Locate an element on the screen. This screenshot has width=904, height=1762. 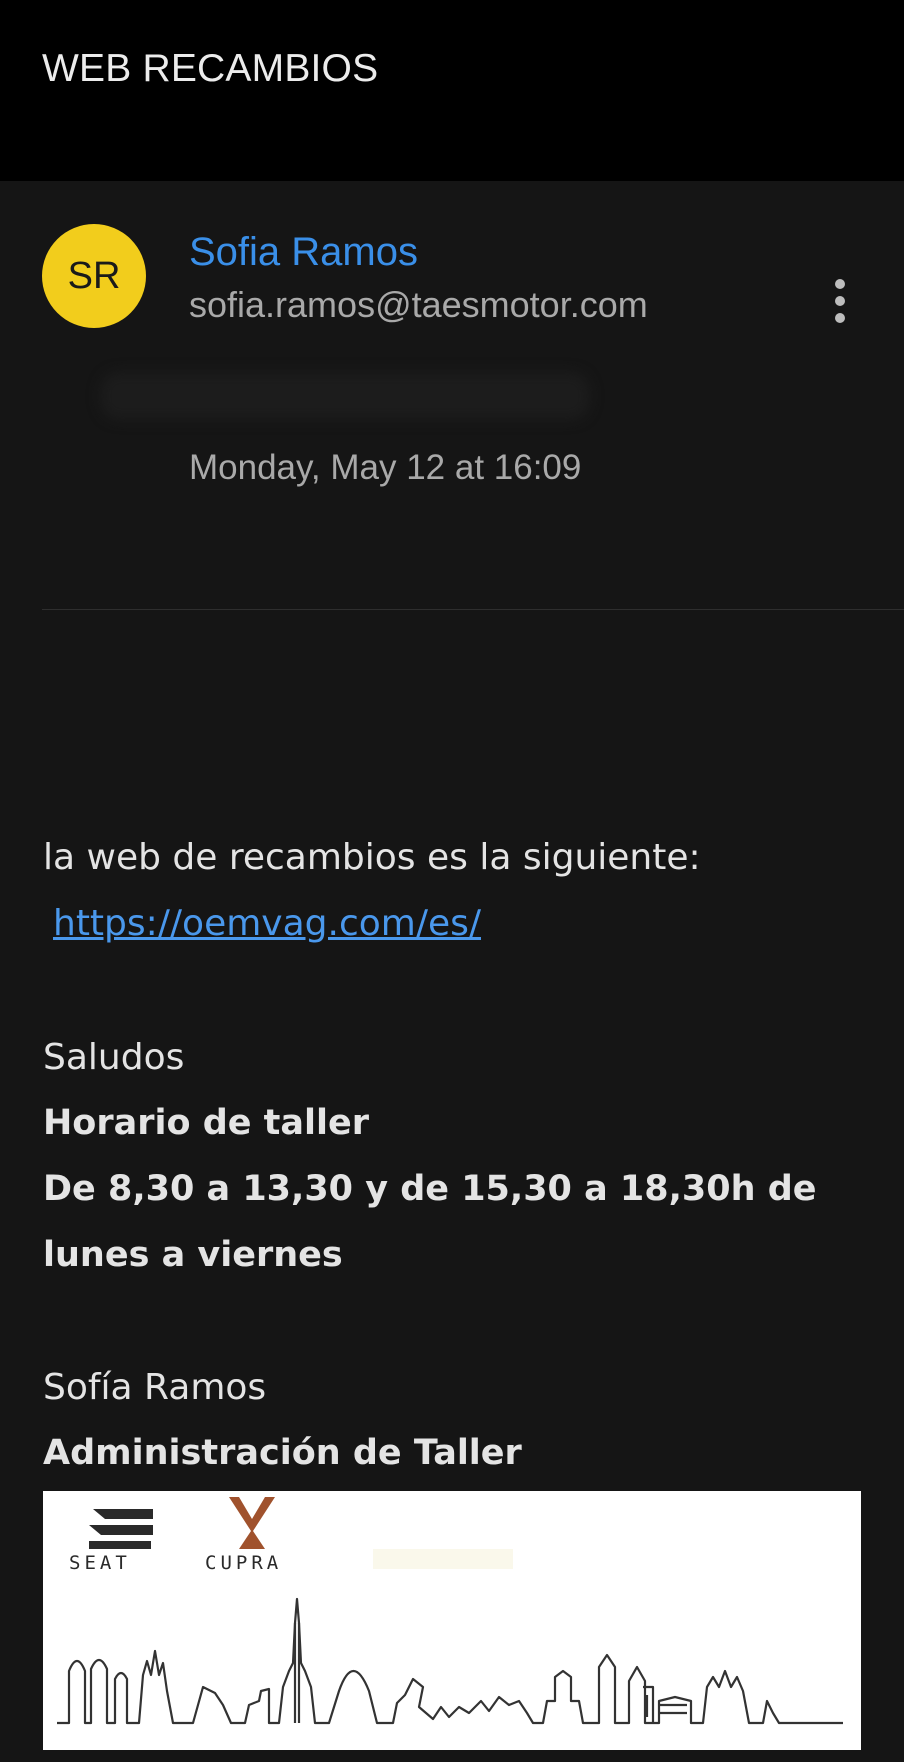
signature-logo-svg: SEAT CUPRA is located at coordinates (450, 1611).